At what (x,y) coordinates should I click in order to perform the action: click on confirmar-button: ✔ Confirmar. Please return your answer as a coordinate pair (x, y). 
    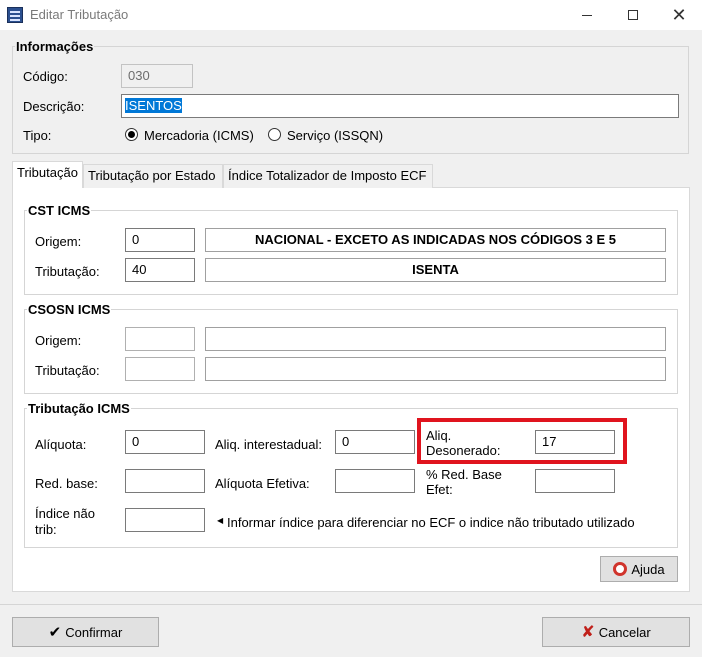
    Looking at the image, I should click on (85, 632).